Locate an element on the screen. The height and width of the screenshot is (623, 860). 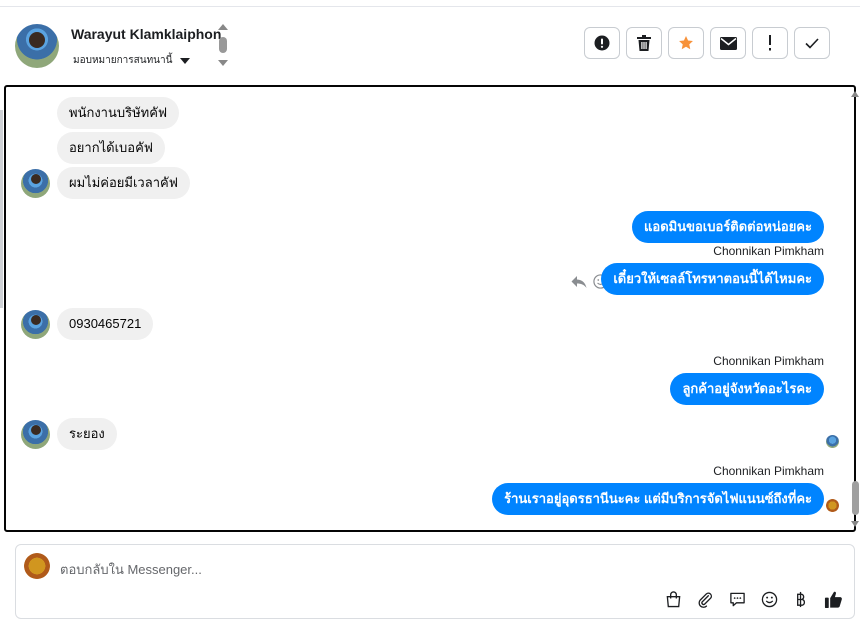
emoji-button is located at coordinates (769, 599).